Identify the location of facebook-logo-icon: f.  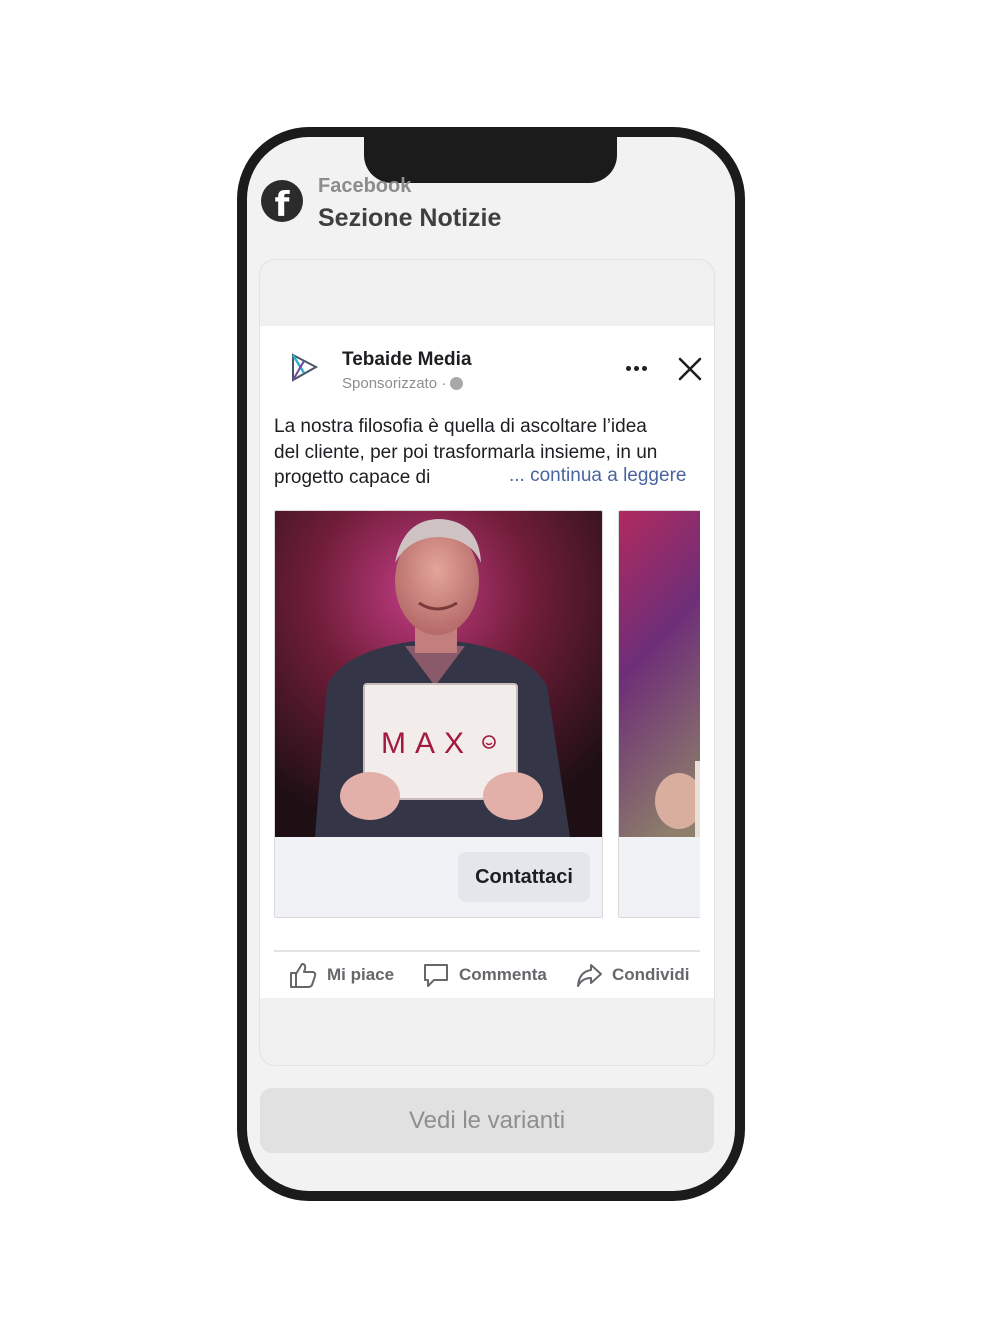
(282, 202).